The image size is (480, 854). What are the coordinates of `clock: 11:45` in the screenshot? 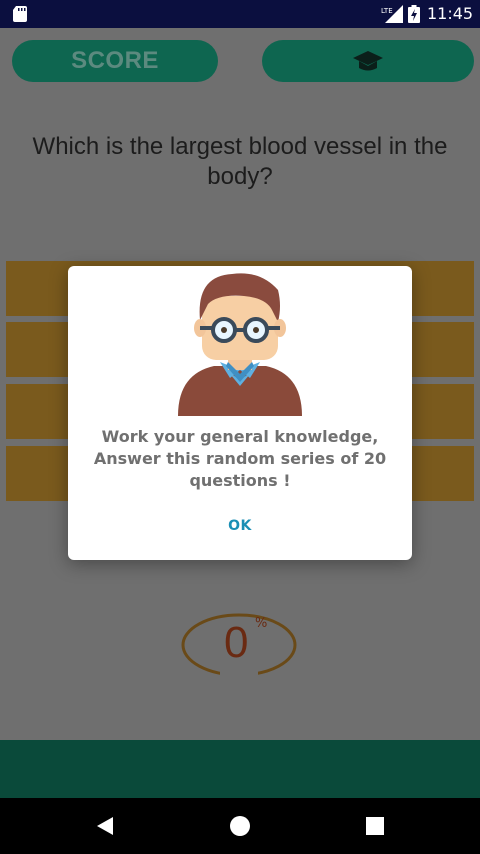 It's located at (450, 13).